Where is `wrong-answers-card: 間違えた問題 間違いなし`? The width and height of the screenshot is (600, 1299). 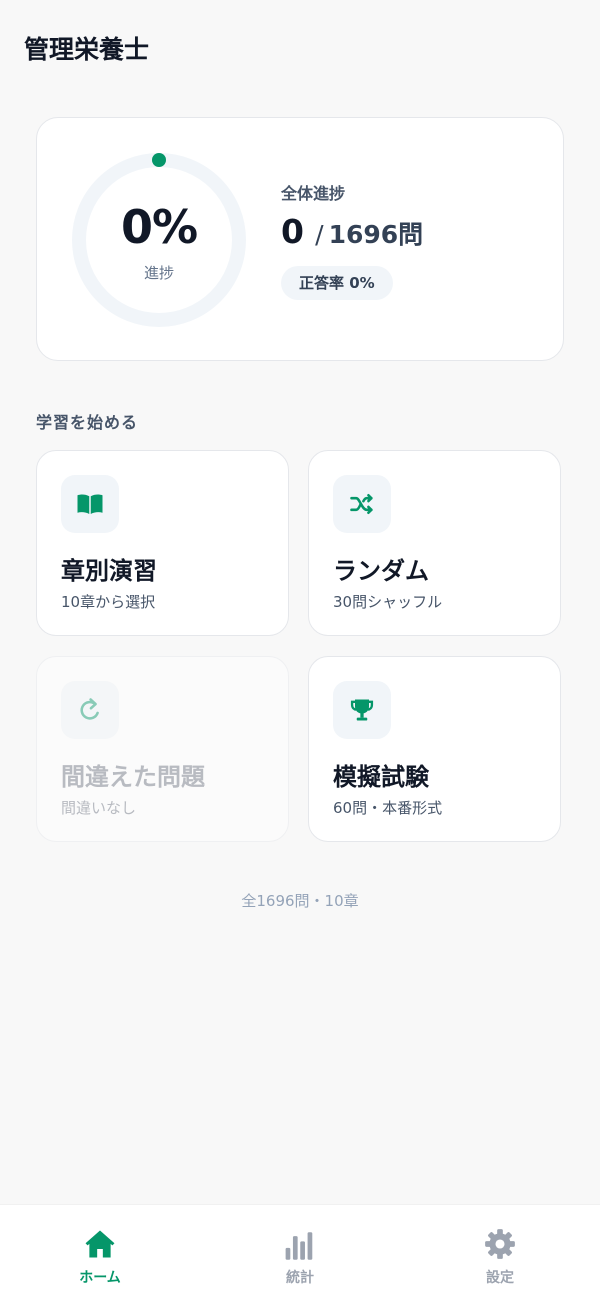 wrong-answers-card: 間違えた問題 間違いなし is located at coordinates (162, 749).